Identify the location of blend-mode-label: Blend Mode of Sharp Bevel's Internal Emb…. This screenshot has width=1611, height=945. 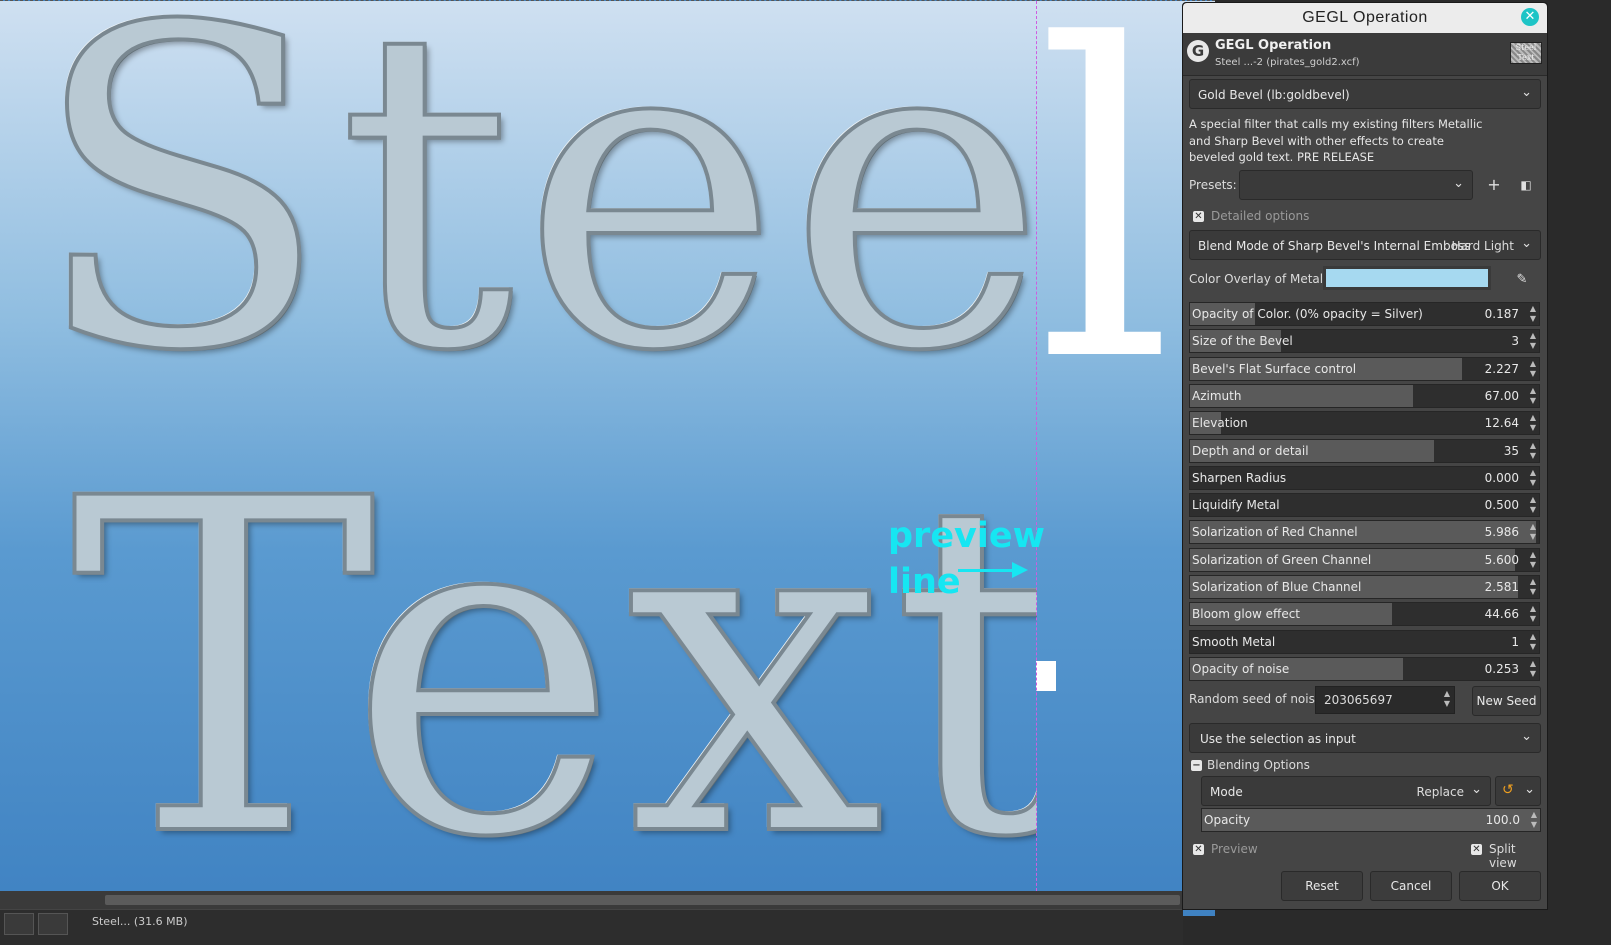
(1334, 246).